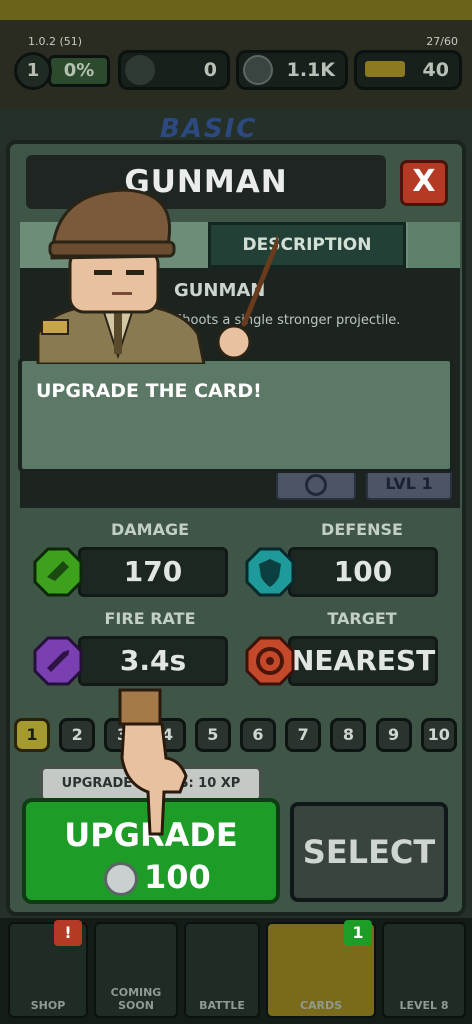 The height and width of the screenshot is (1024, 472). I want to click on nav-coming-soon-label: COMING SOON, so click(136, 999).